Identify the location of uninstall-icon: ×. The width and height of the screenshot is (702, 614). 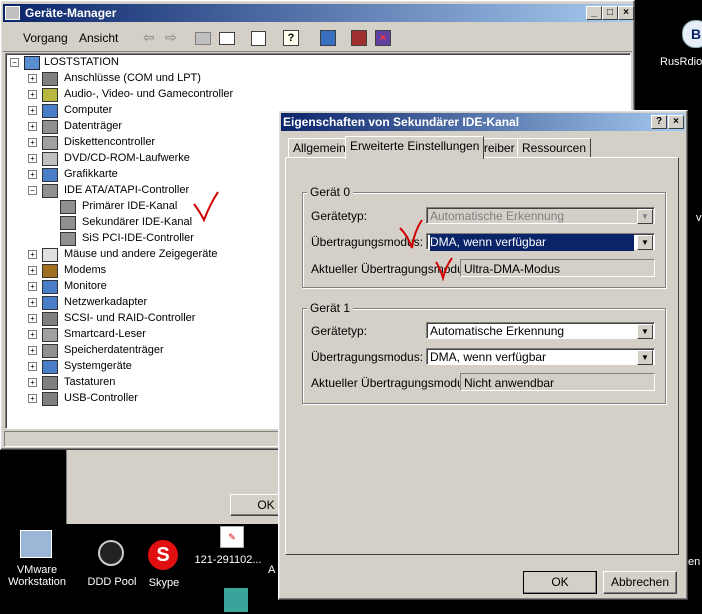
(383, 38).